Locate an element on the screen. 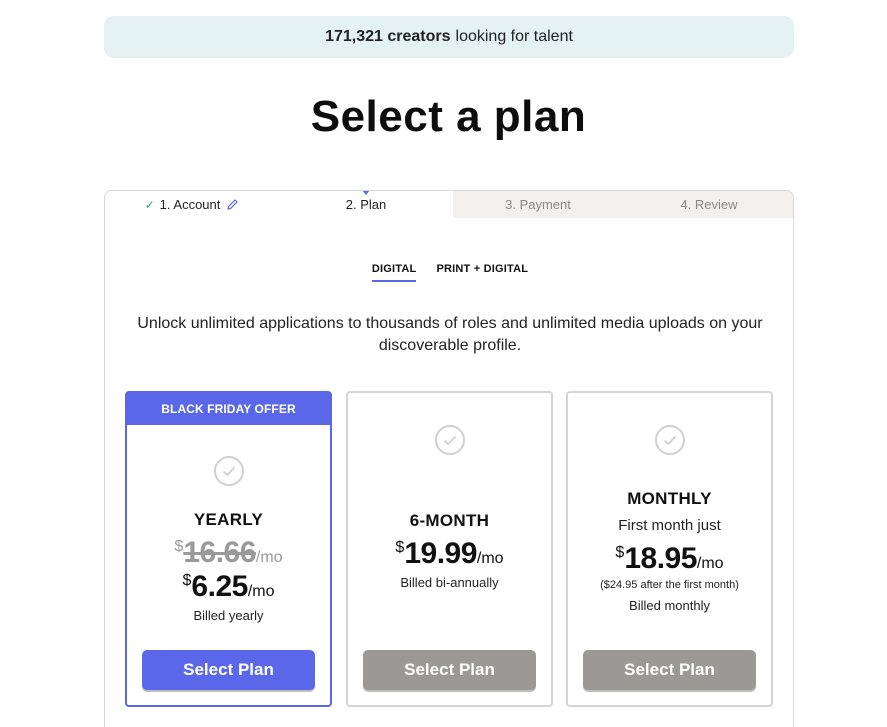 The width and height of the screenshot is (887, 727). price: $ 19.99 /mo is located at coordinates (449, 554).